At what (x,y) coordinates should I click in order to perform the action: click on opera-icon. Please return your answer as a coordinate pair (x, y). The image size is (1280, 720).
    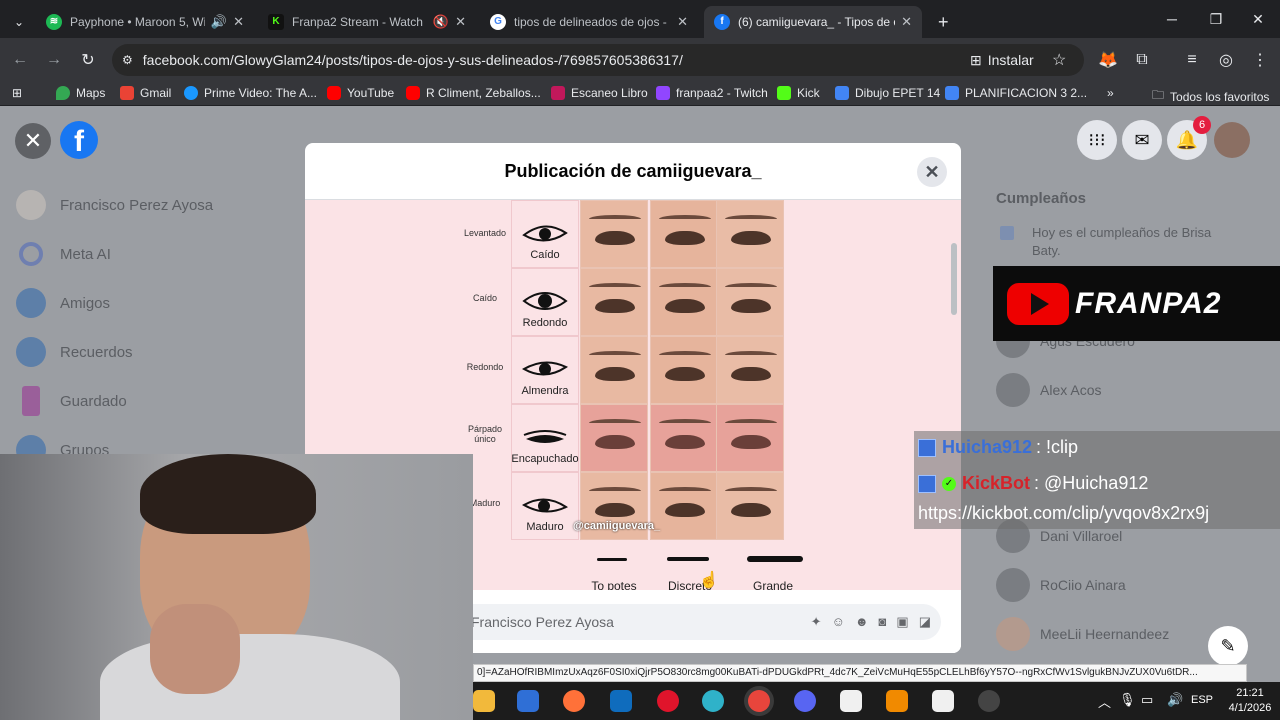
    Looking at the image, I should click on (668, 701).